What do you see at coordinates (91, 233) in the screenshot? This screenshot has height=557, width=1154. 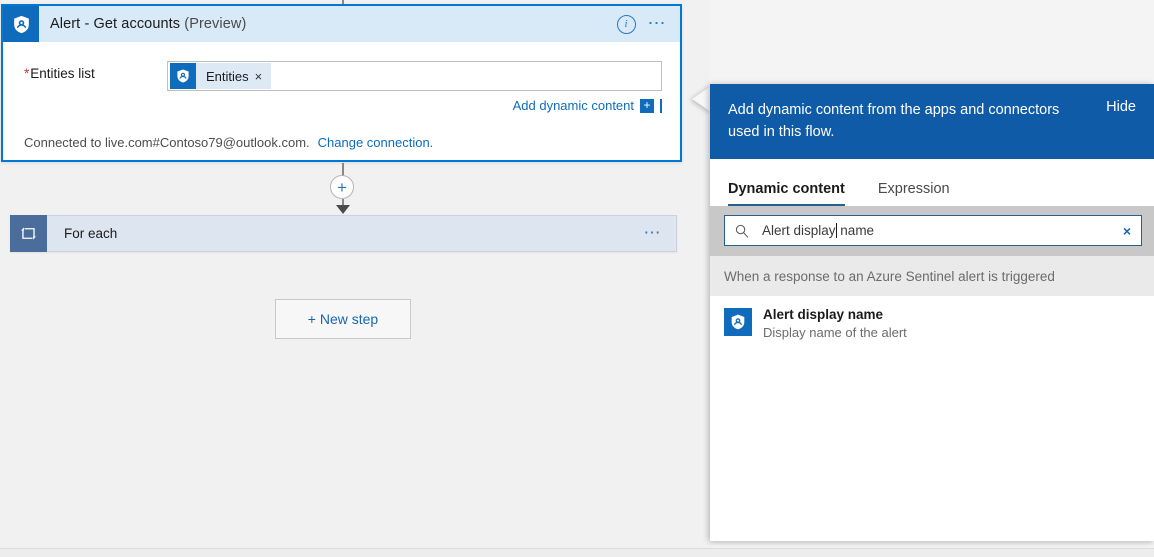 I see `for-each-title: For each` at bounding box center [91, 233].